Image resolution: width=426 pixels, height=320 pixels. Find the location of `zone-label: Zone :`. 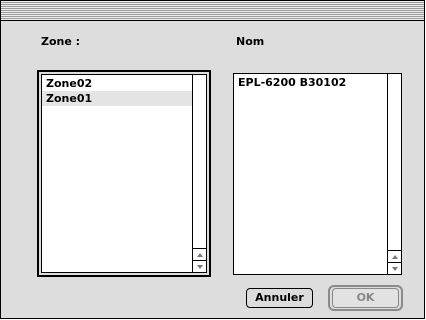

zone-label: Zone : is located at coordinates (61, 41).